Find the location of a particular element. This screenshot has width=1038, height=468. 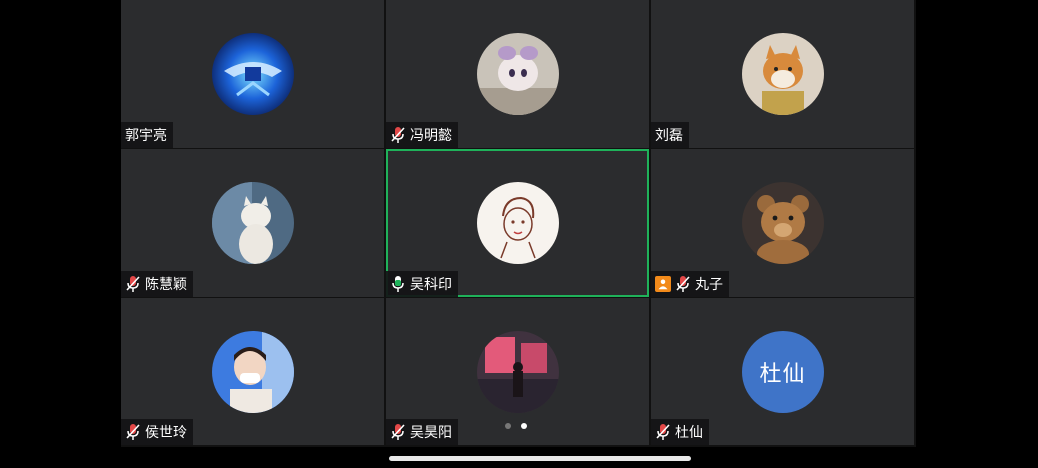

participant-tile: 刘磊 is located at coordinates (782, 74).